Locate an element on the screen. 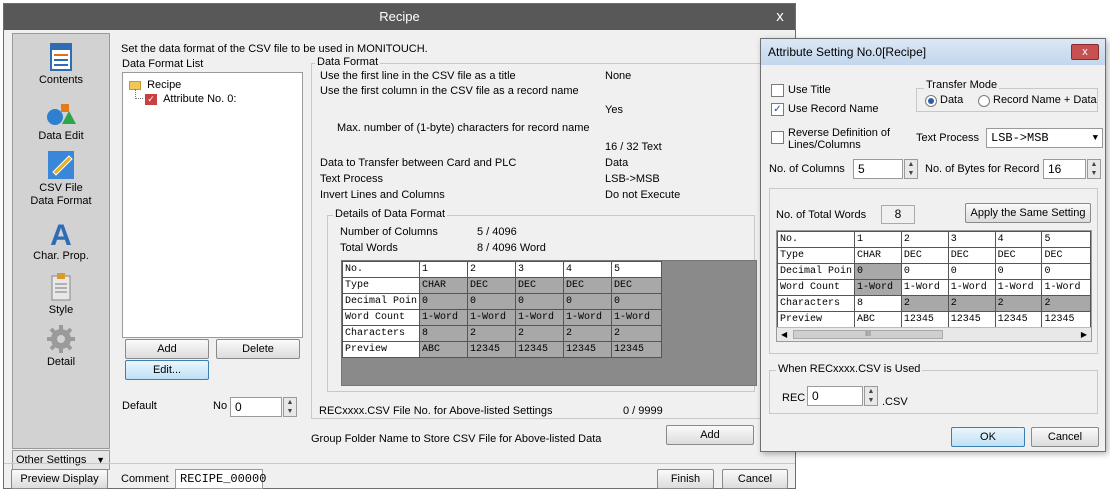 This screenshot has height=491, width=1110. sidebar-item-label: Data Edit is located at coordinates (61, 136).